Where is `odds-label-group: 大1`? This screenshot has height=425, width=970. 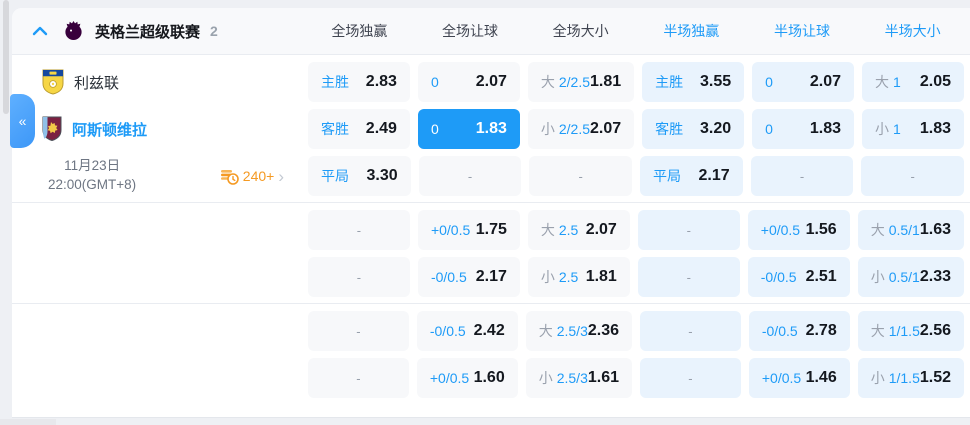
odds-label-group: 大1 is located at coordinates (888, 82).